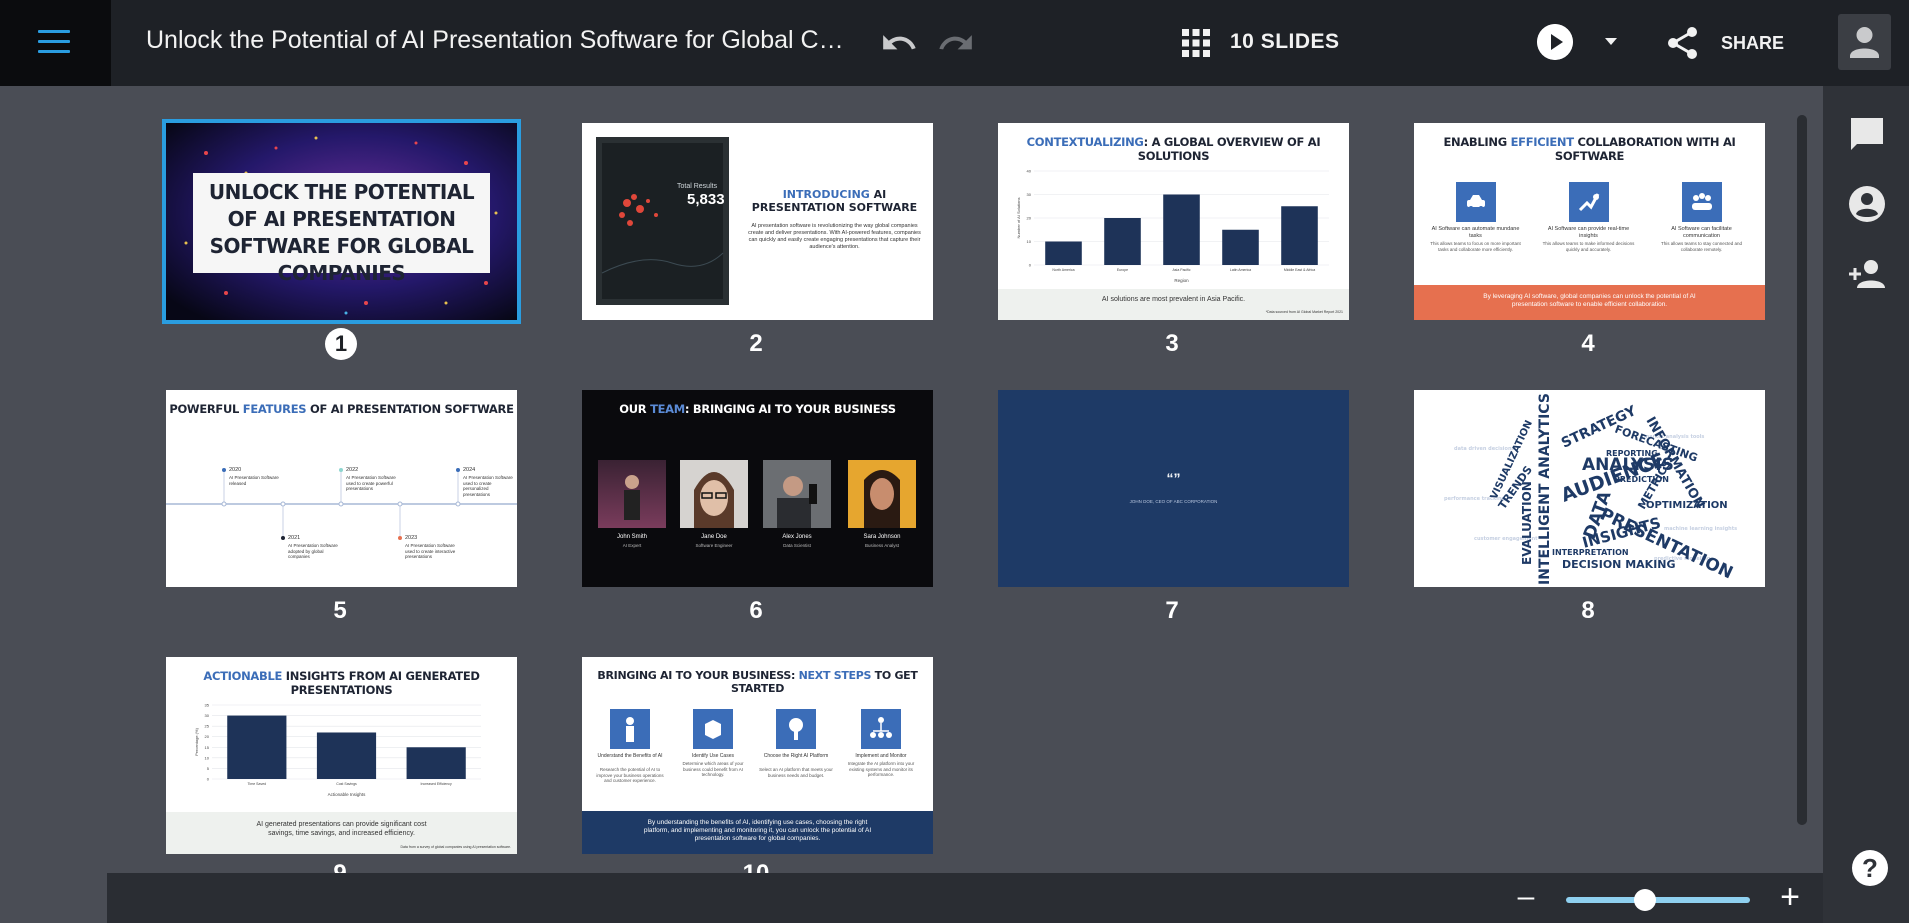 This screenshot has height=923, width=1909. What do you see at coordinates (1172, 611) in the screenshot?
I see `slide-number-7: 7` at bounding box center [1172, 611].